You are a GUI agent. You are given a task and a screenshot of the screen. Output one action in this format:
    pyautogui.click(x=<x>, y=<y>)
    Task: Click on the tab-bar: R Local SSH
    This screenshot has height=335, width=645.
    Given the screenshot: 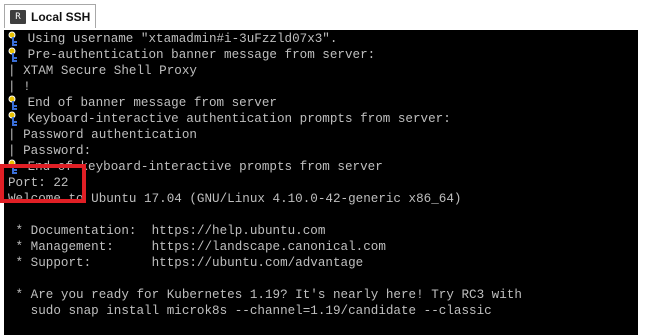 What is the action you would take?
    pyautogui.click(x=322, y=15)
    